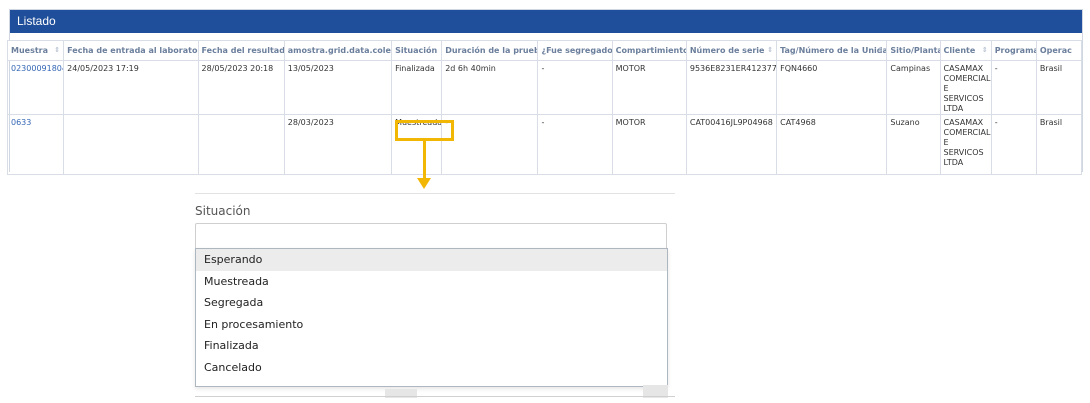 This screenshot has height=403, width=1090. What do you see at coordinates (424, 159) in the screenshot?
I see `arrow-down-icon` at bounding box center [424, 159].